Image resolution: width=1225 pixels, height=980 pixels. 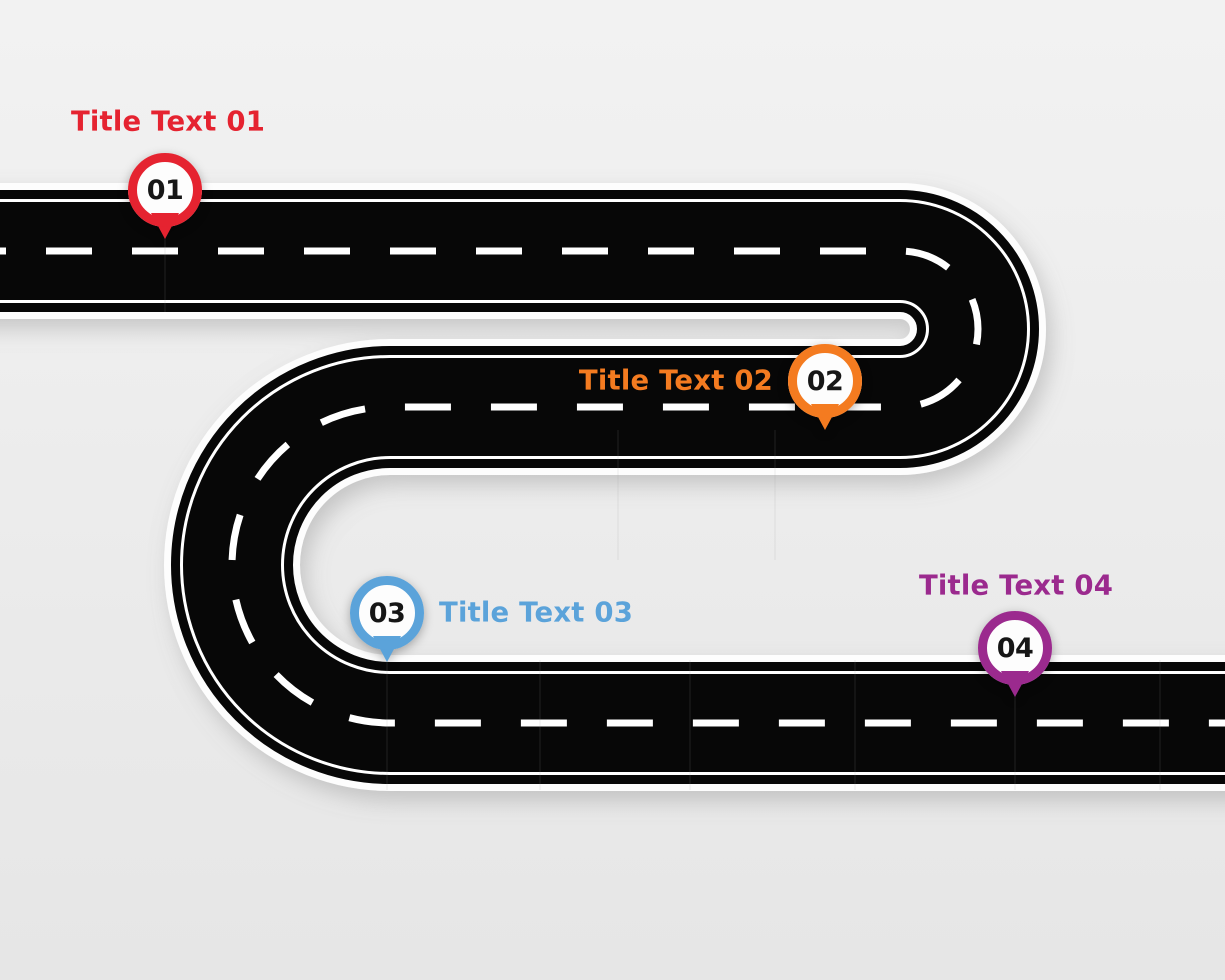 I want to click on milestone-number-03: 03, so click(x=387, y=613).